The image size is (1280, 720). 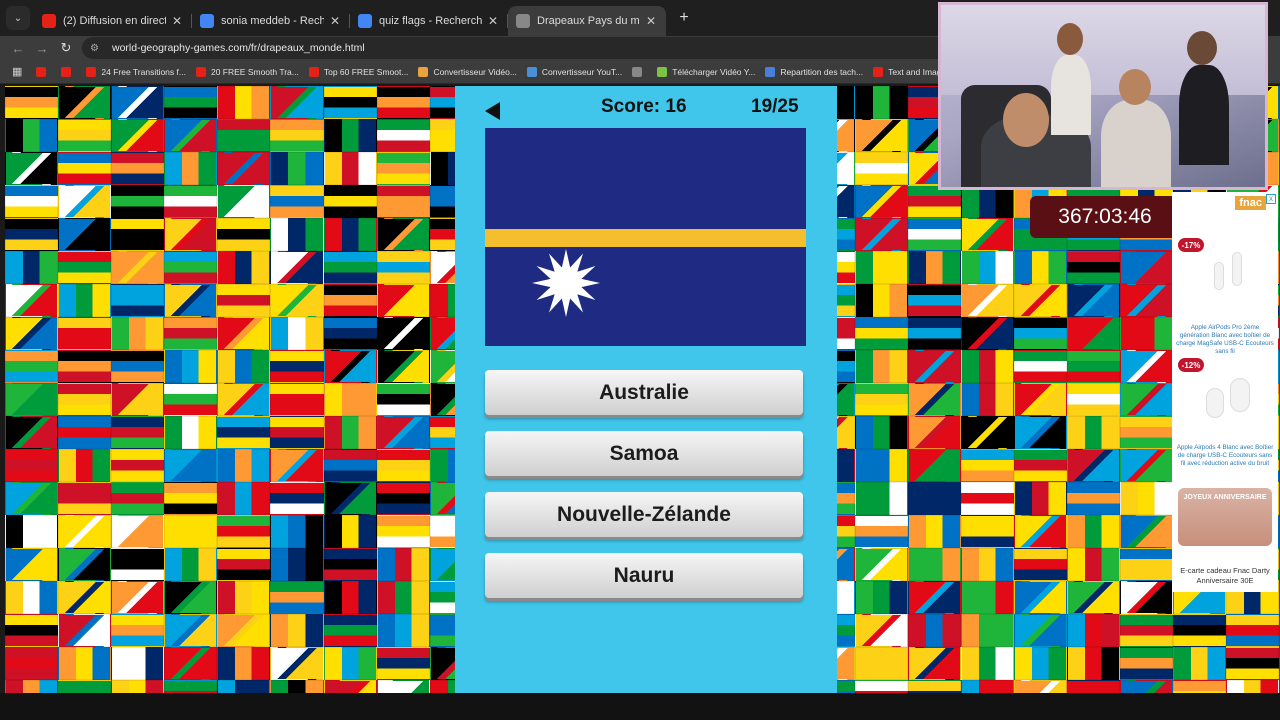 What do you see at coordinates (17, 71) in the screenshot?
I see `apps-icon: ▦` at bounding box center [17, 71].